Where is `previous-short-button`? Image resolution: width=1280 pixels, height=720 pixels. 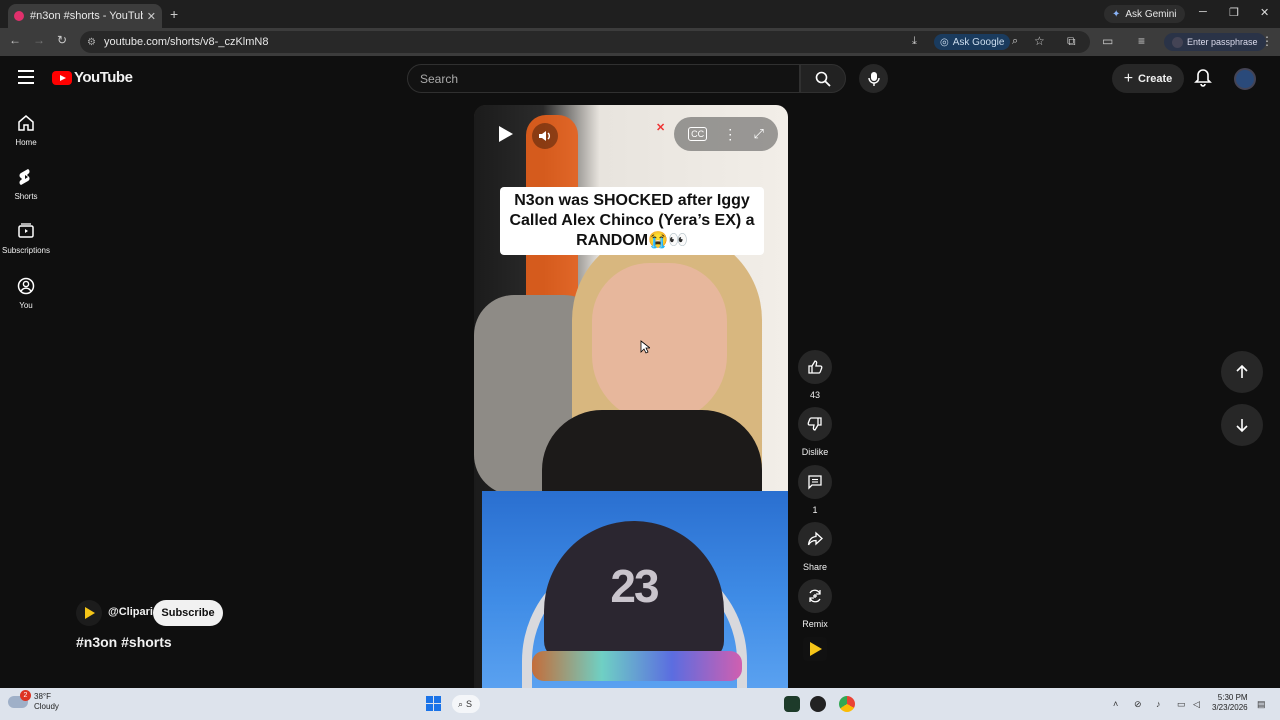 previous-short-button is located at coordinates (1242, 372).